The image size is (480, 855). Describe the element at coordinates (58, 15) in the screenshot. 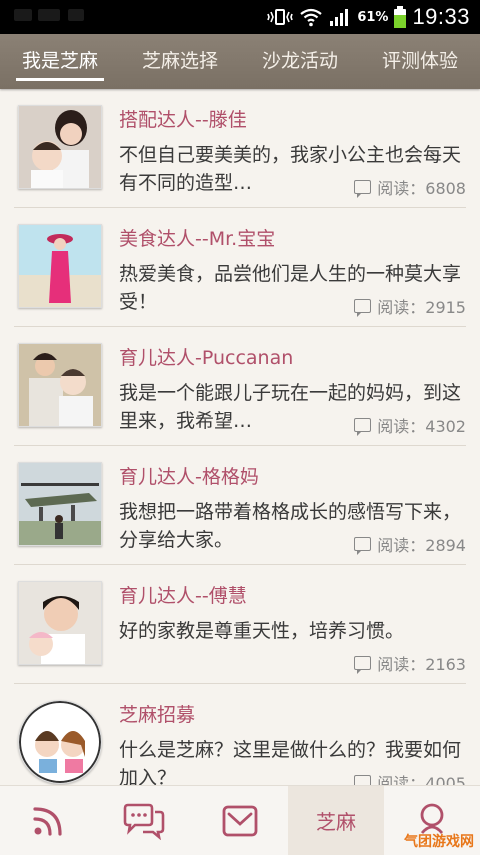

I see `notification-icons` at that location.